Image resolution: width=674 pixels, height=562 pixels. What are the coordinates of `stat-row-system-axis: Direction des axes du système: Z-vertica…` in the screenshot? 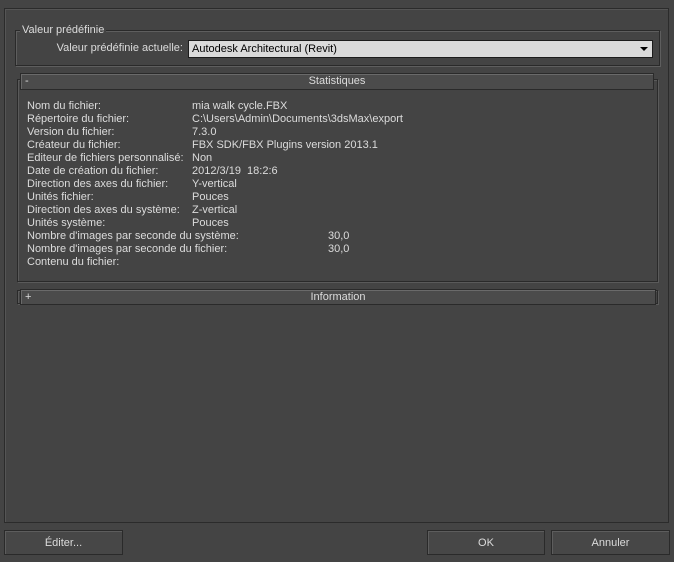 It's located at (337, 210).